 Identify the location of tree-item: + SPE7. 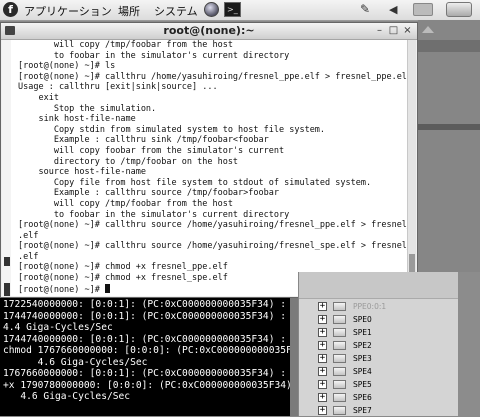
(393, 410).